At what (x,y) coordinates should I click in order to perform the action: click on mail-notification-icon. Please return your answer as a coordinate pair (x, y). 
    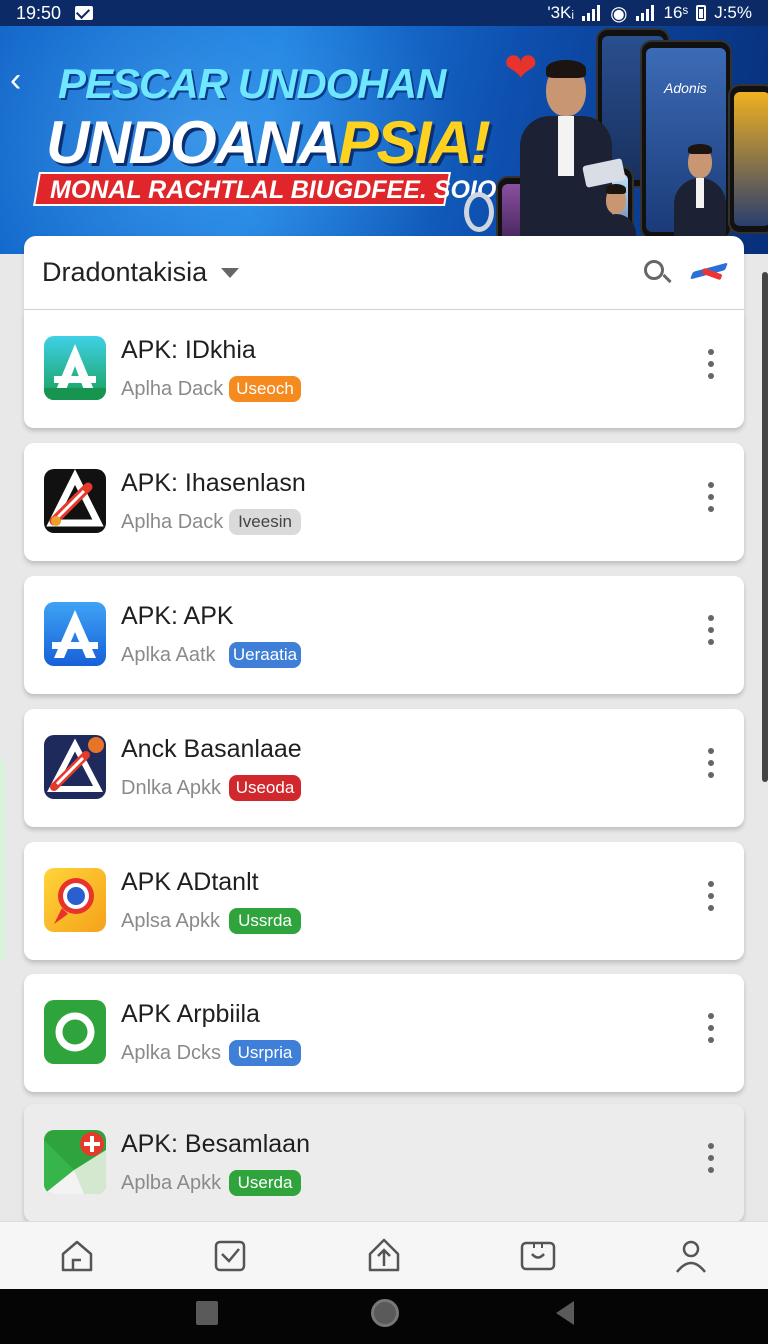
    Looking at the image, I should click on (84, 13).